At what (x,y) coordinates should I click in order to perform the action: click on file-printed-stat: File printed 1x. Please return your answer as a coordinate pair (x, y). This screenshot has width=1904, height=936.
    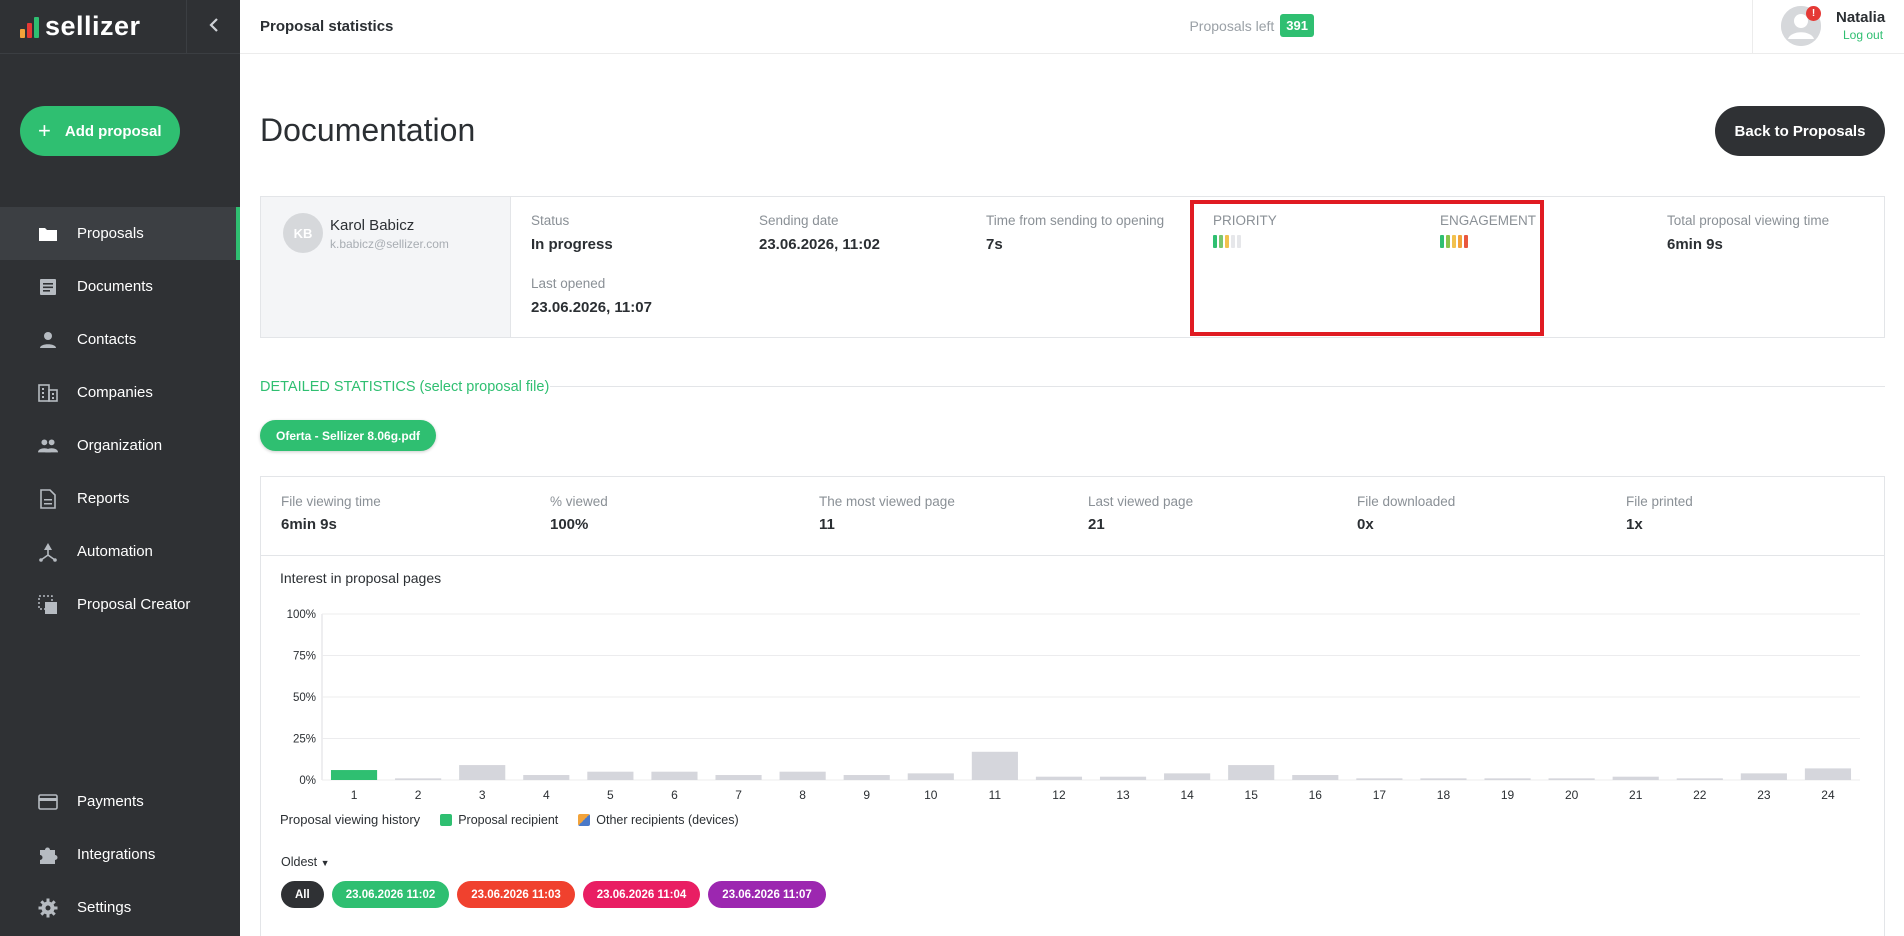
    Looking at the image, I should click on (1659, 513).